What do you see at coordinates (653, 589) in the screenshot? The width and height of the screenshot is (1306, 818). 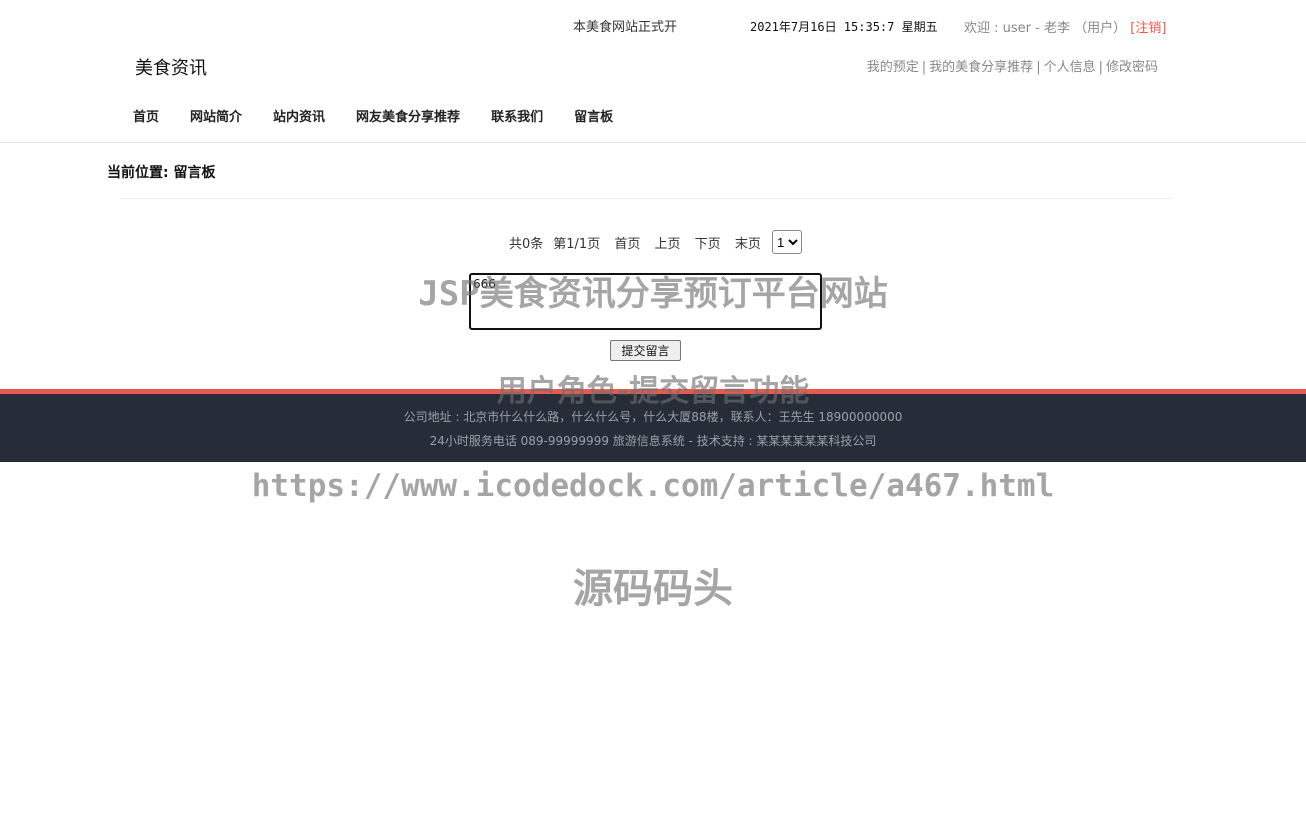 I see `watermark-brand: 源码码头` at bounding box center [653, 589].